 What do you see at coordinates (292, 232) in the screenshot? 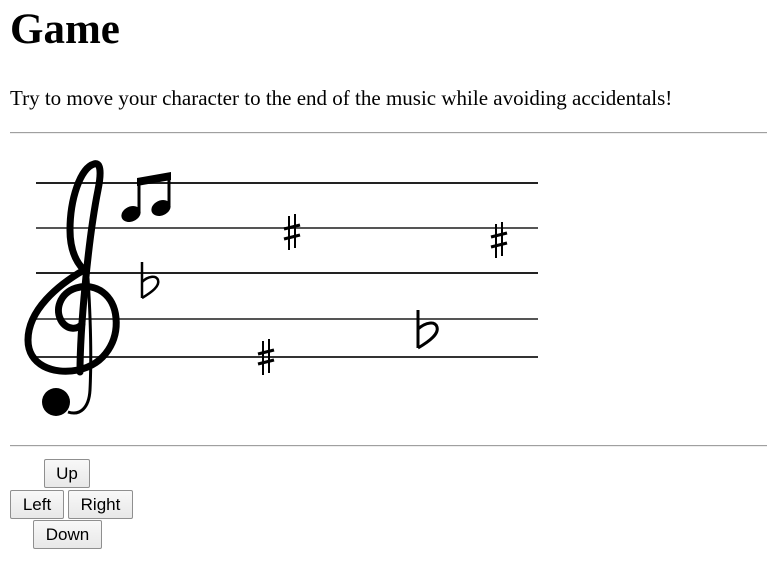
I see `sharp-icon` at bounding box center [292, 232].